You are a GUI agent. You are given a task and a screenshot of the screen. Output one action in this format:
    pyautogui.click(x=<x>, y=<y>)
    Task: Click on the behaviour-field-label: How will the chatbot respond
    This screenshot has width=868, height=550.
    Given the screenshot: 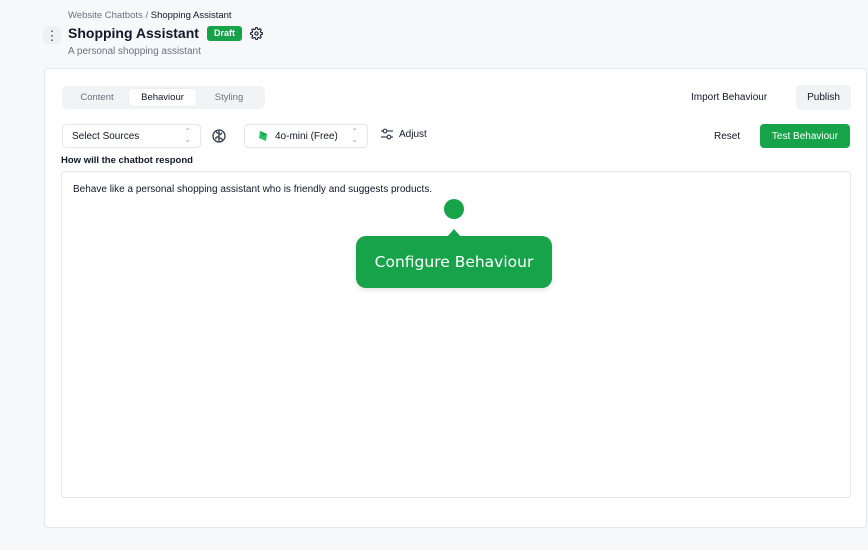 What is the action you would take?
    pyautogui.click(x=127, y=160)
    